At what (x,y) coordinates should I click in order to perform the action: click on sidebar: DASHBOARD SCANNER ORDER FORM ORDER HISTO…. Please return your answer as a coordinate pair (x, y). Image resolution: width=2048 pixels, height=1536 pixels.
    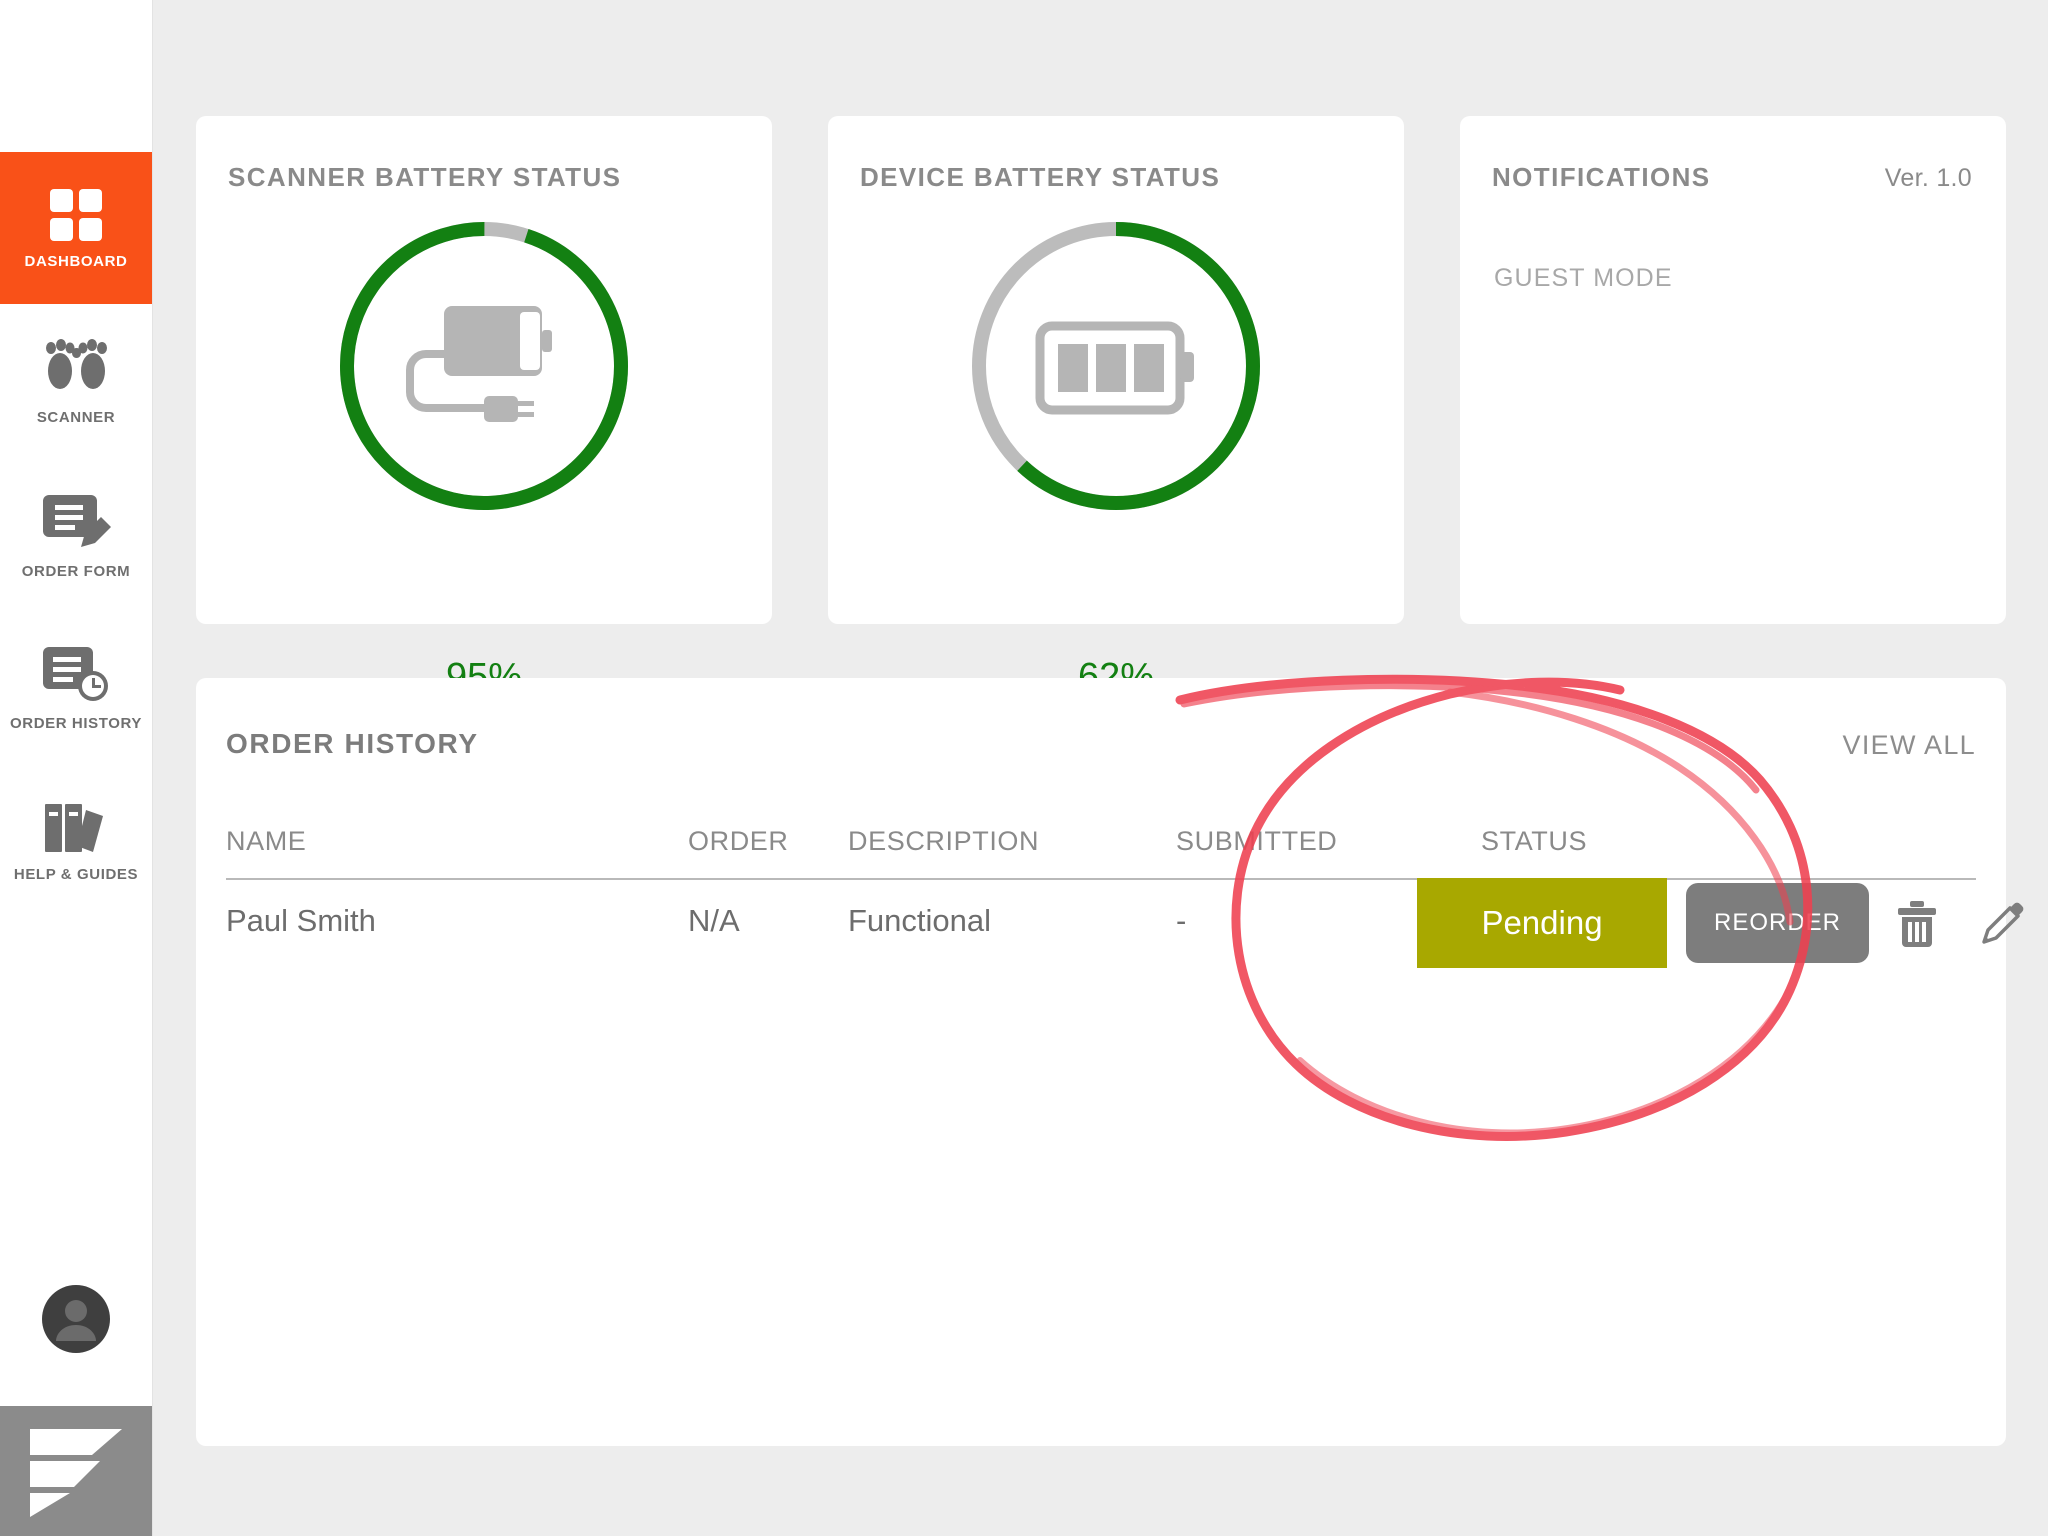
    Looking at the image, I should click on (76, 768).